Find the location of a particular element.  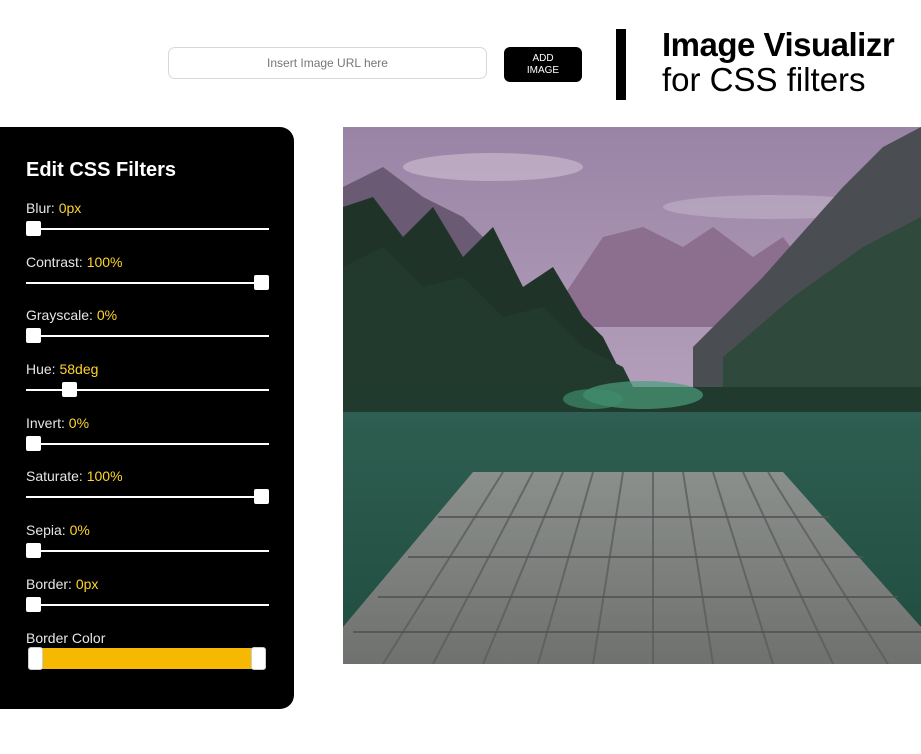

filter-saturate: Saturate: 100% is located at coordinates (147, 495).